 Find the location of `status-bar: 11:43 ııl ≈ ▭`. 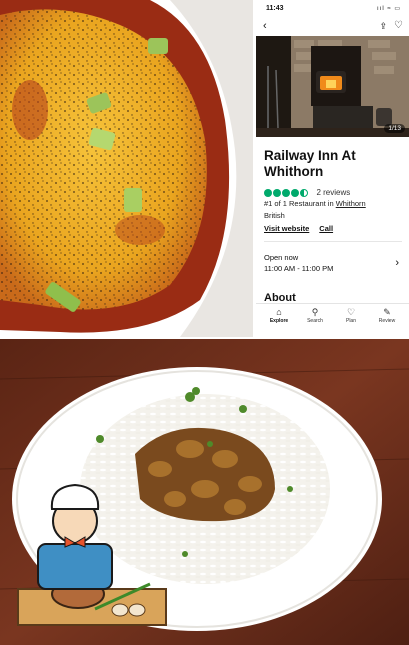

status-bar: 11:43 ııl ≈ ▭ is located at coordinates (332, 9).